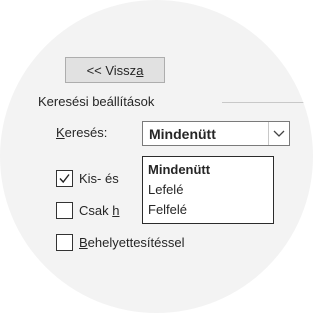 This screenshot has width=320, height=313. I want to click on search-direction-label: Keresés:, so click(81, 132).